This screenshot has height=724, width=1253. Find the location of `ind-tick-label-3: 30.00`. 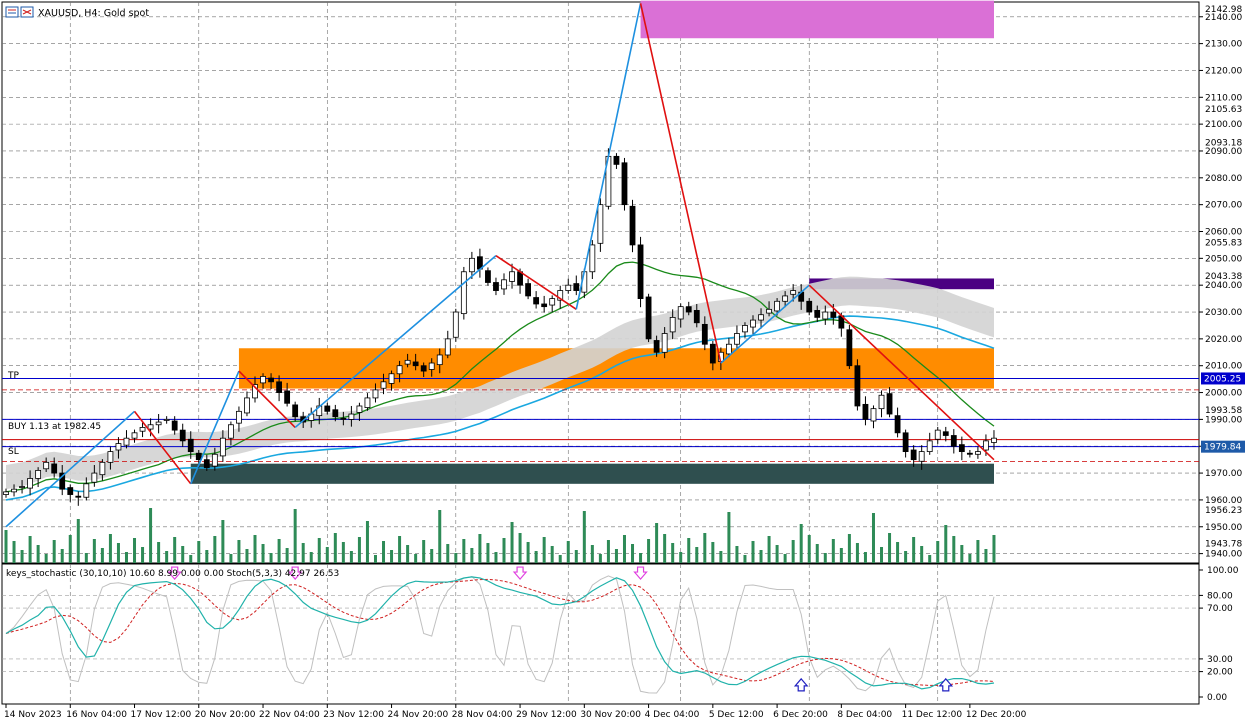

ind-tick-label-3: 30.00 is located at coordinates (1220, 660).